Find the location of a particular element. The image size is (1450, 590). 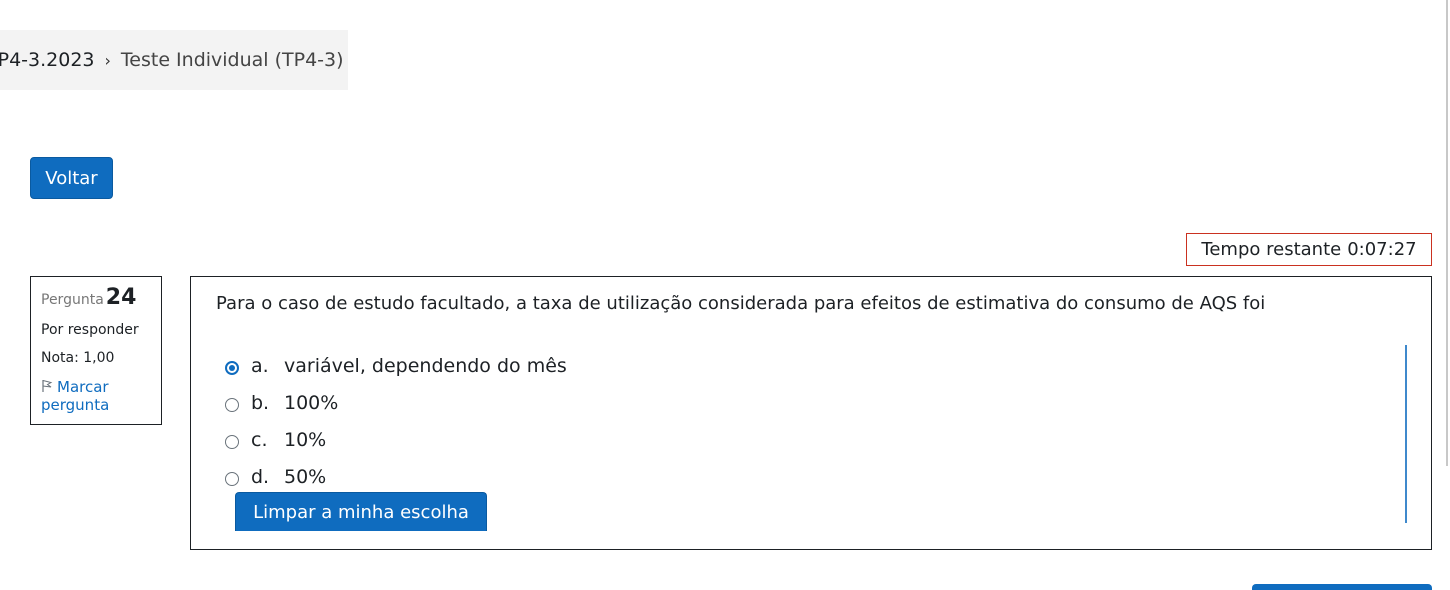

radio-button-a is located at coordinates (232, 367).